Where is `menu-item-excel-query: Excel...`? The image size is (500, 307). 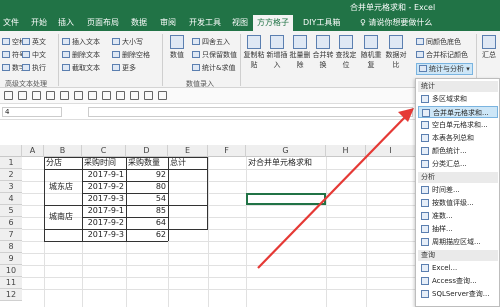 menu-item-excel-query: Excel... is located at coordinates (458, 268).